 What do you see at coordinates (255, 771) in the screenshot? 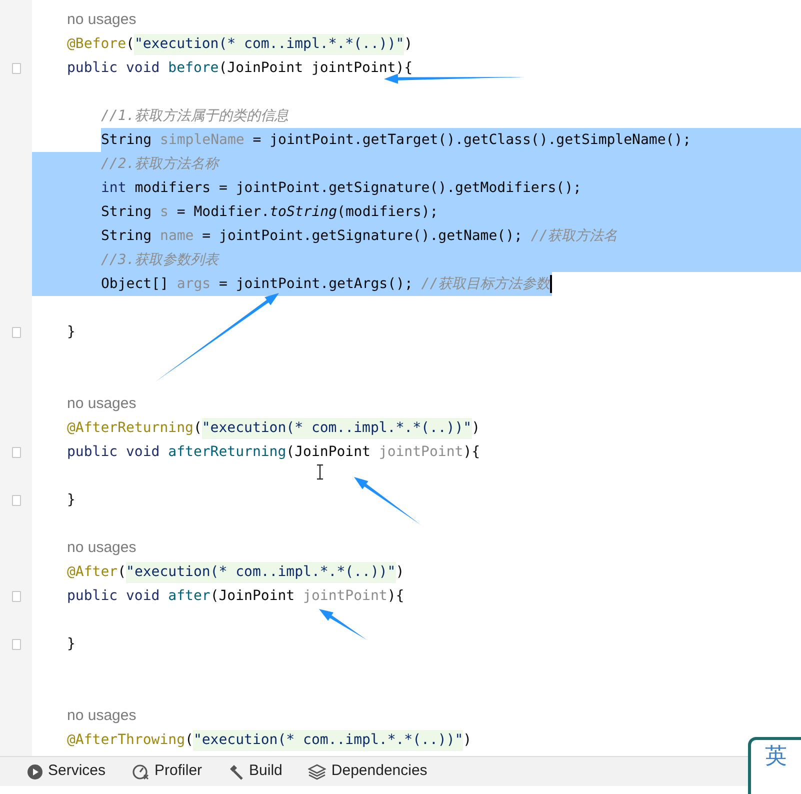
I see `tool-window-tab: Build` at bounding box center [255, 771].